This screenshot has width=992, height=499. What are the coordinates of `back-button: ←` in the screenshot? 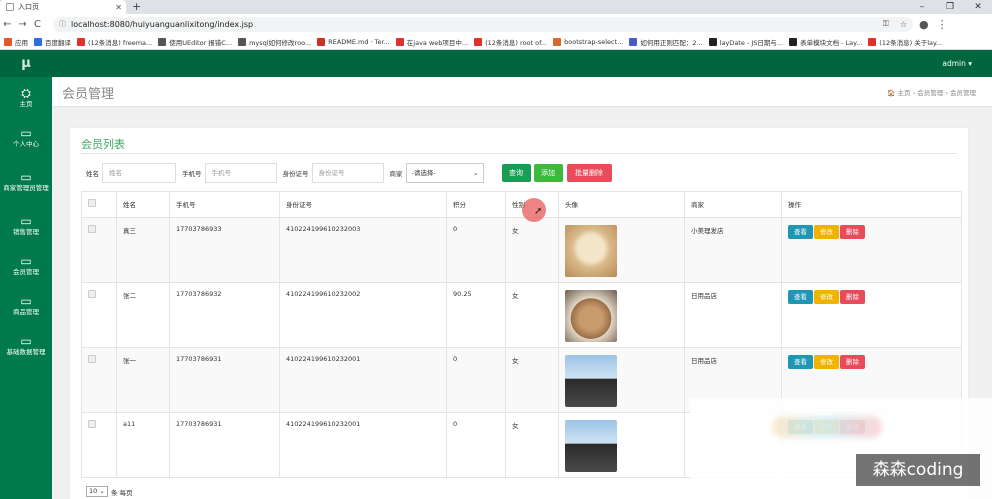 It's located at (7, 24).